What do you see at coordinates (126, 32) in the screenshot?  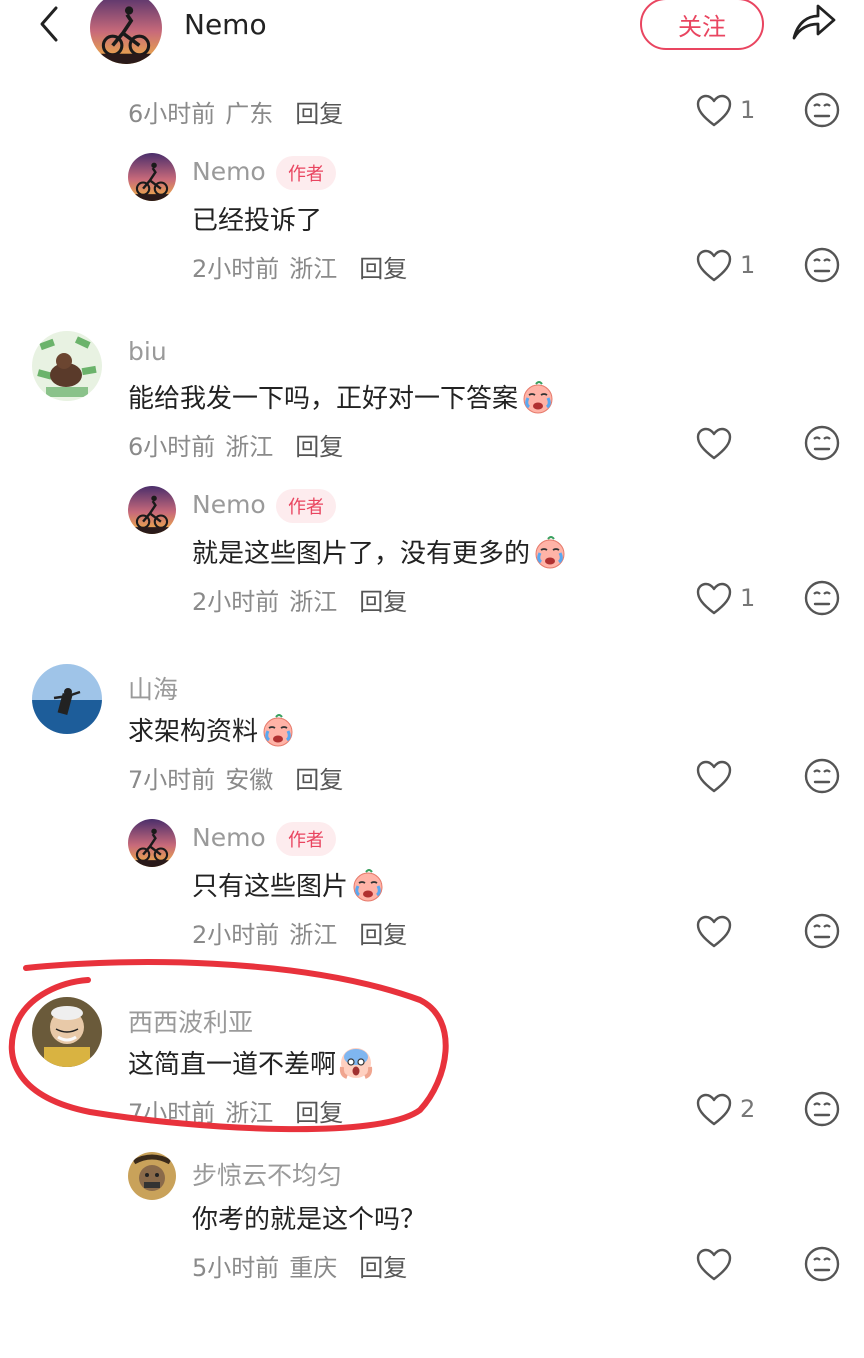 I see `author-avatar` at bounding box center [126, 32].